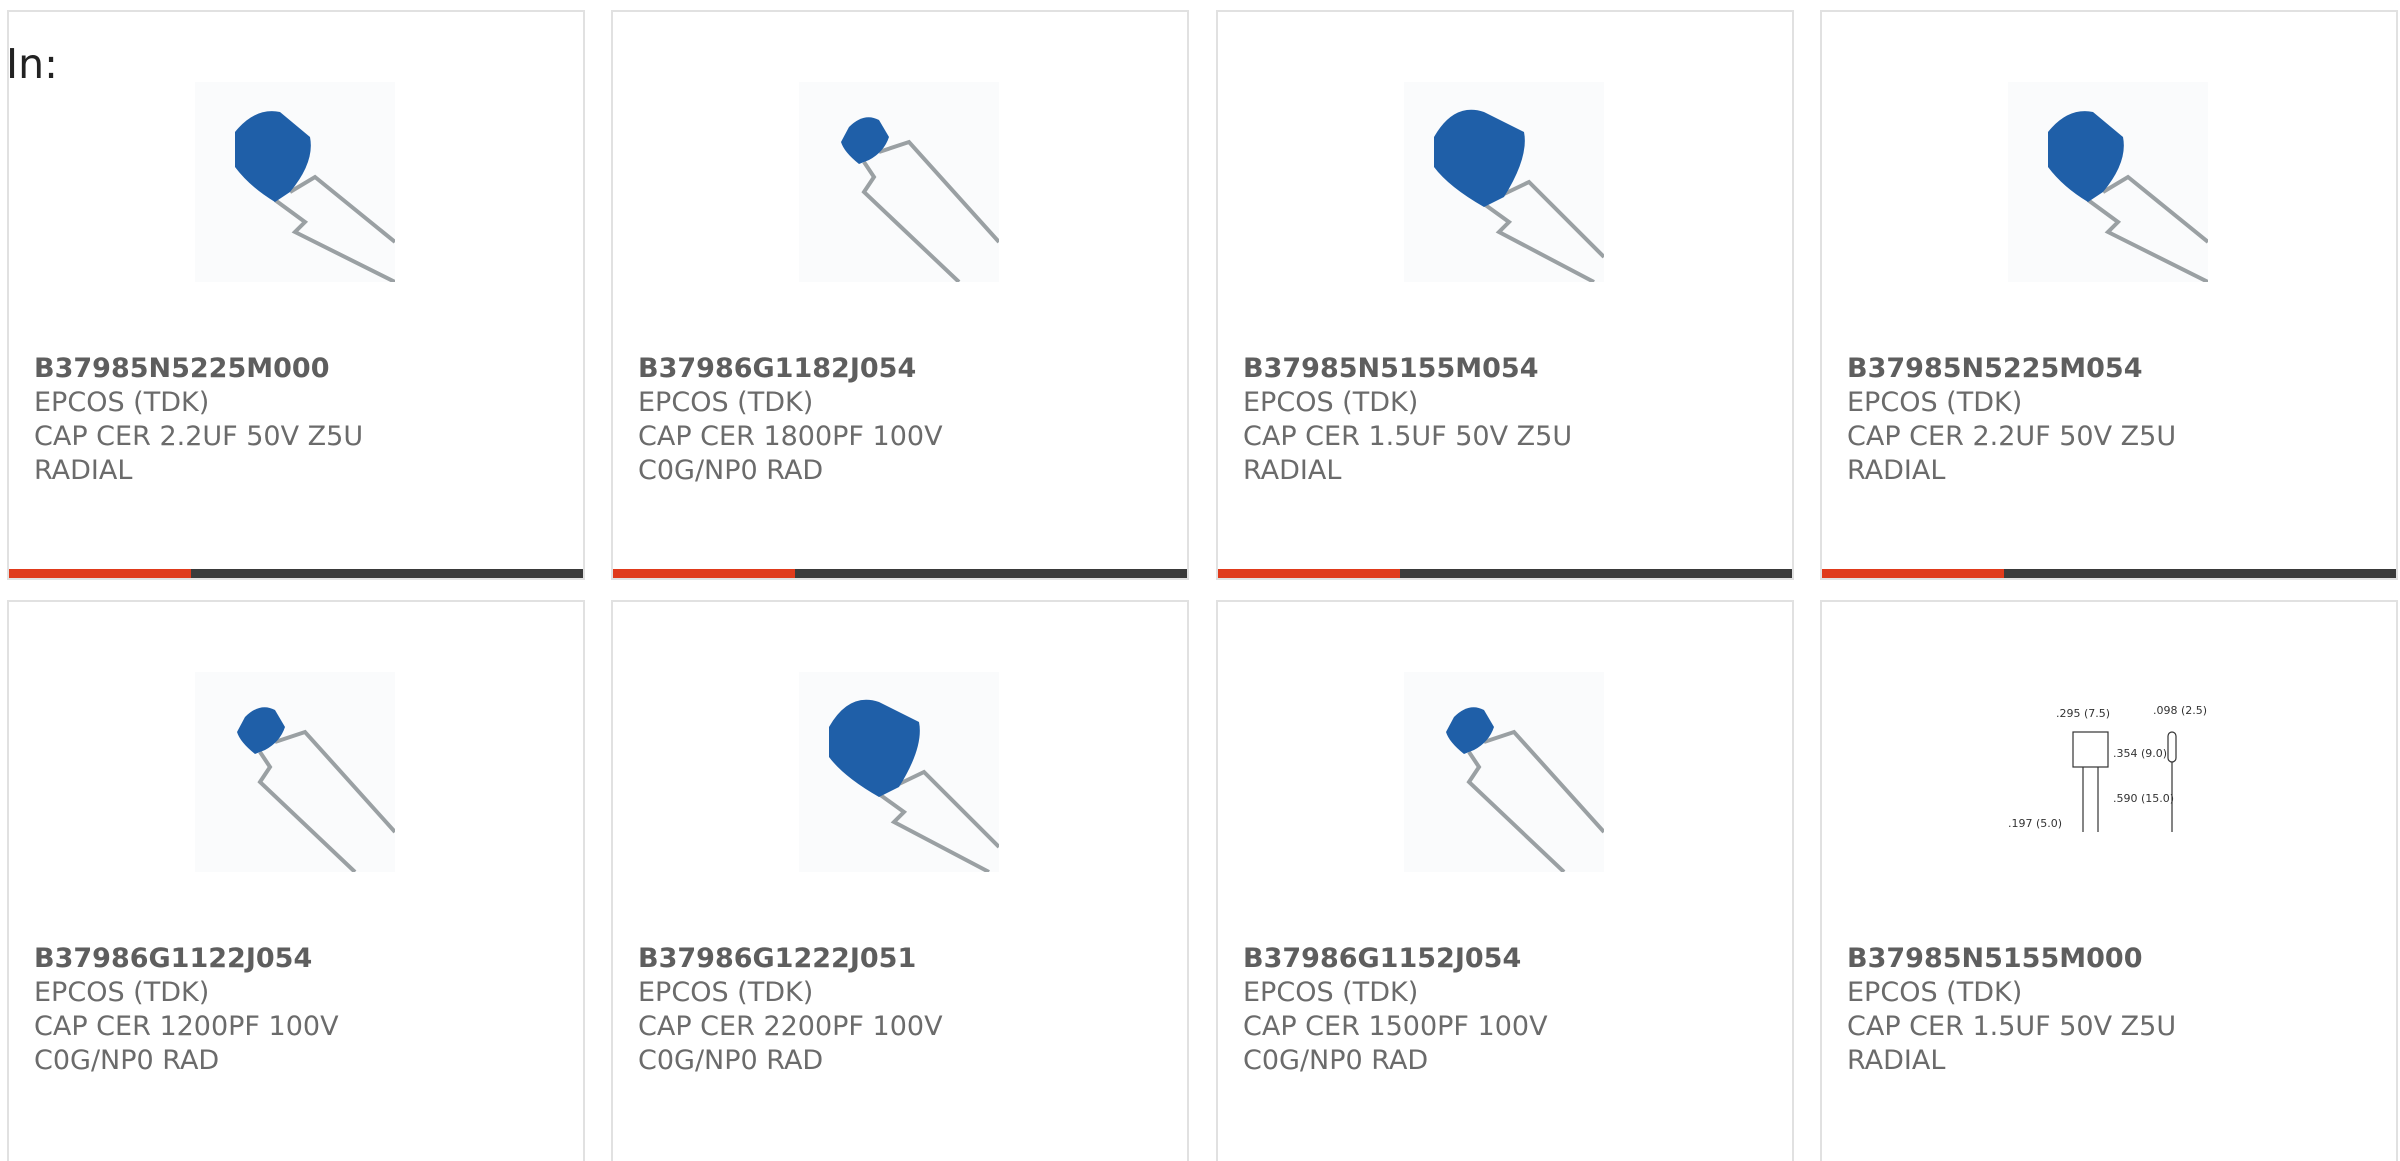  Describe the element at coordinates (2107, 369) in the screenshot. I see `part-number-link: B37985N5225M054` at that location.